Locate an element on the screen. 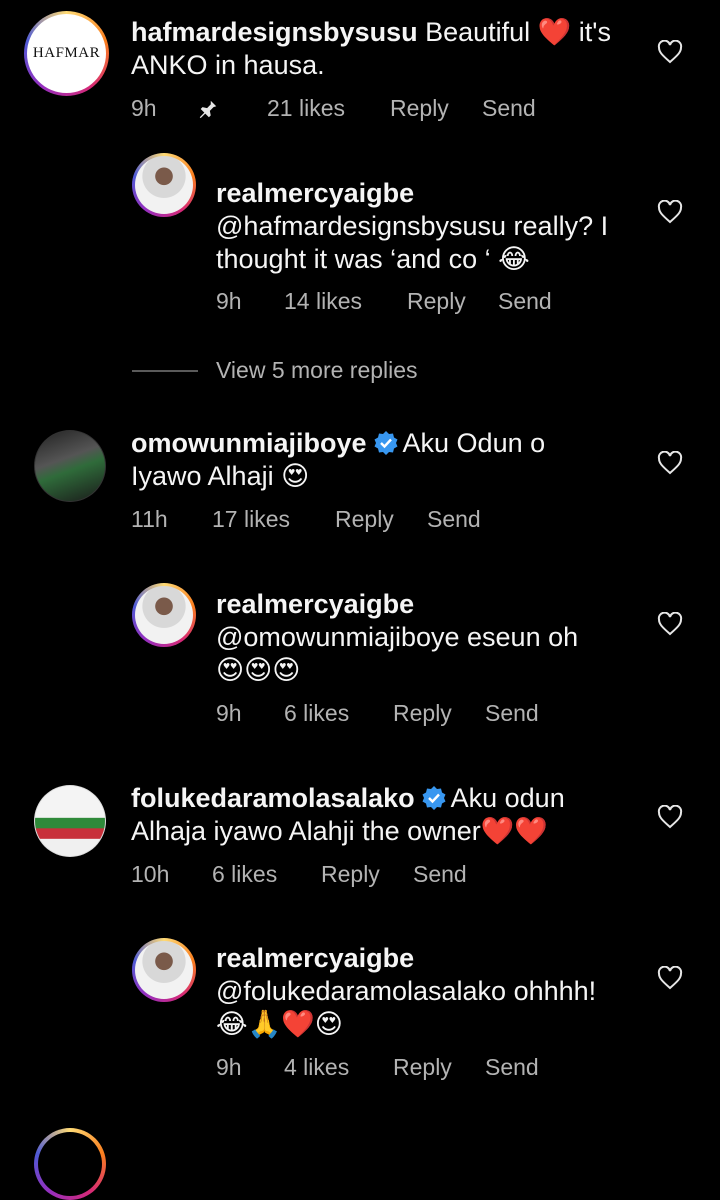 The height and width of the screenshot is (1200, 720). comment-meta: 9h 21 likes Reply Send is located at coordinates (381, 110).